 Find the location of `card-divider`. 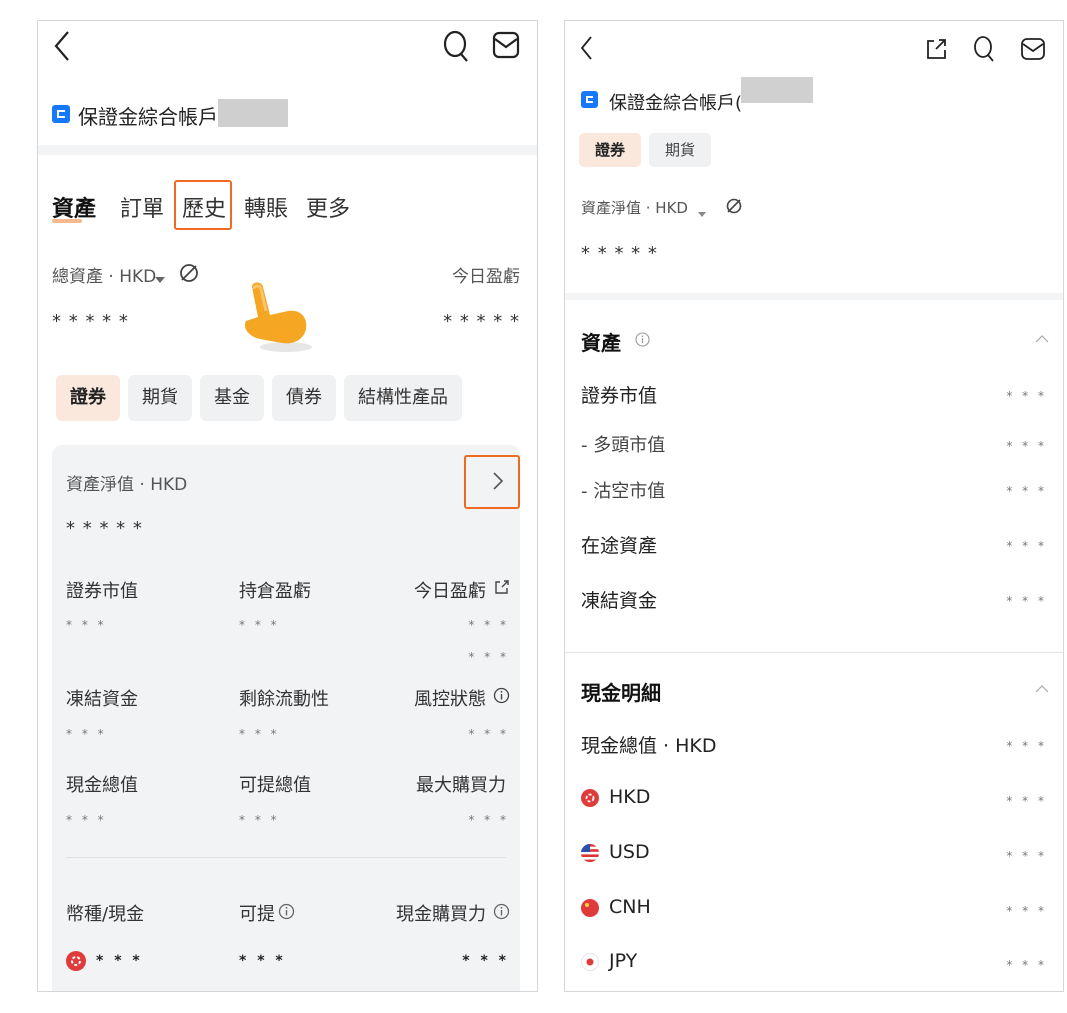

card-divider is located at coordinates (286, 857).